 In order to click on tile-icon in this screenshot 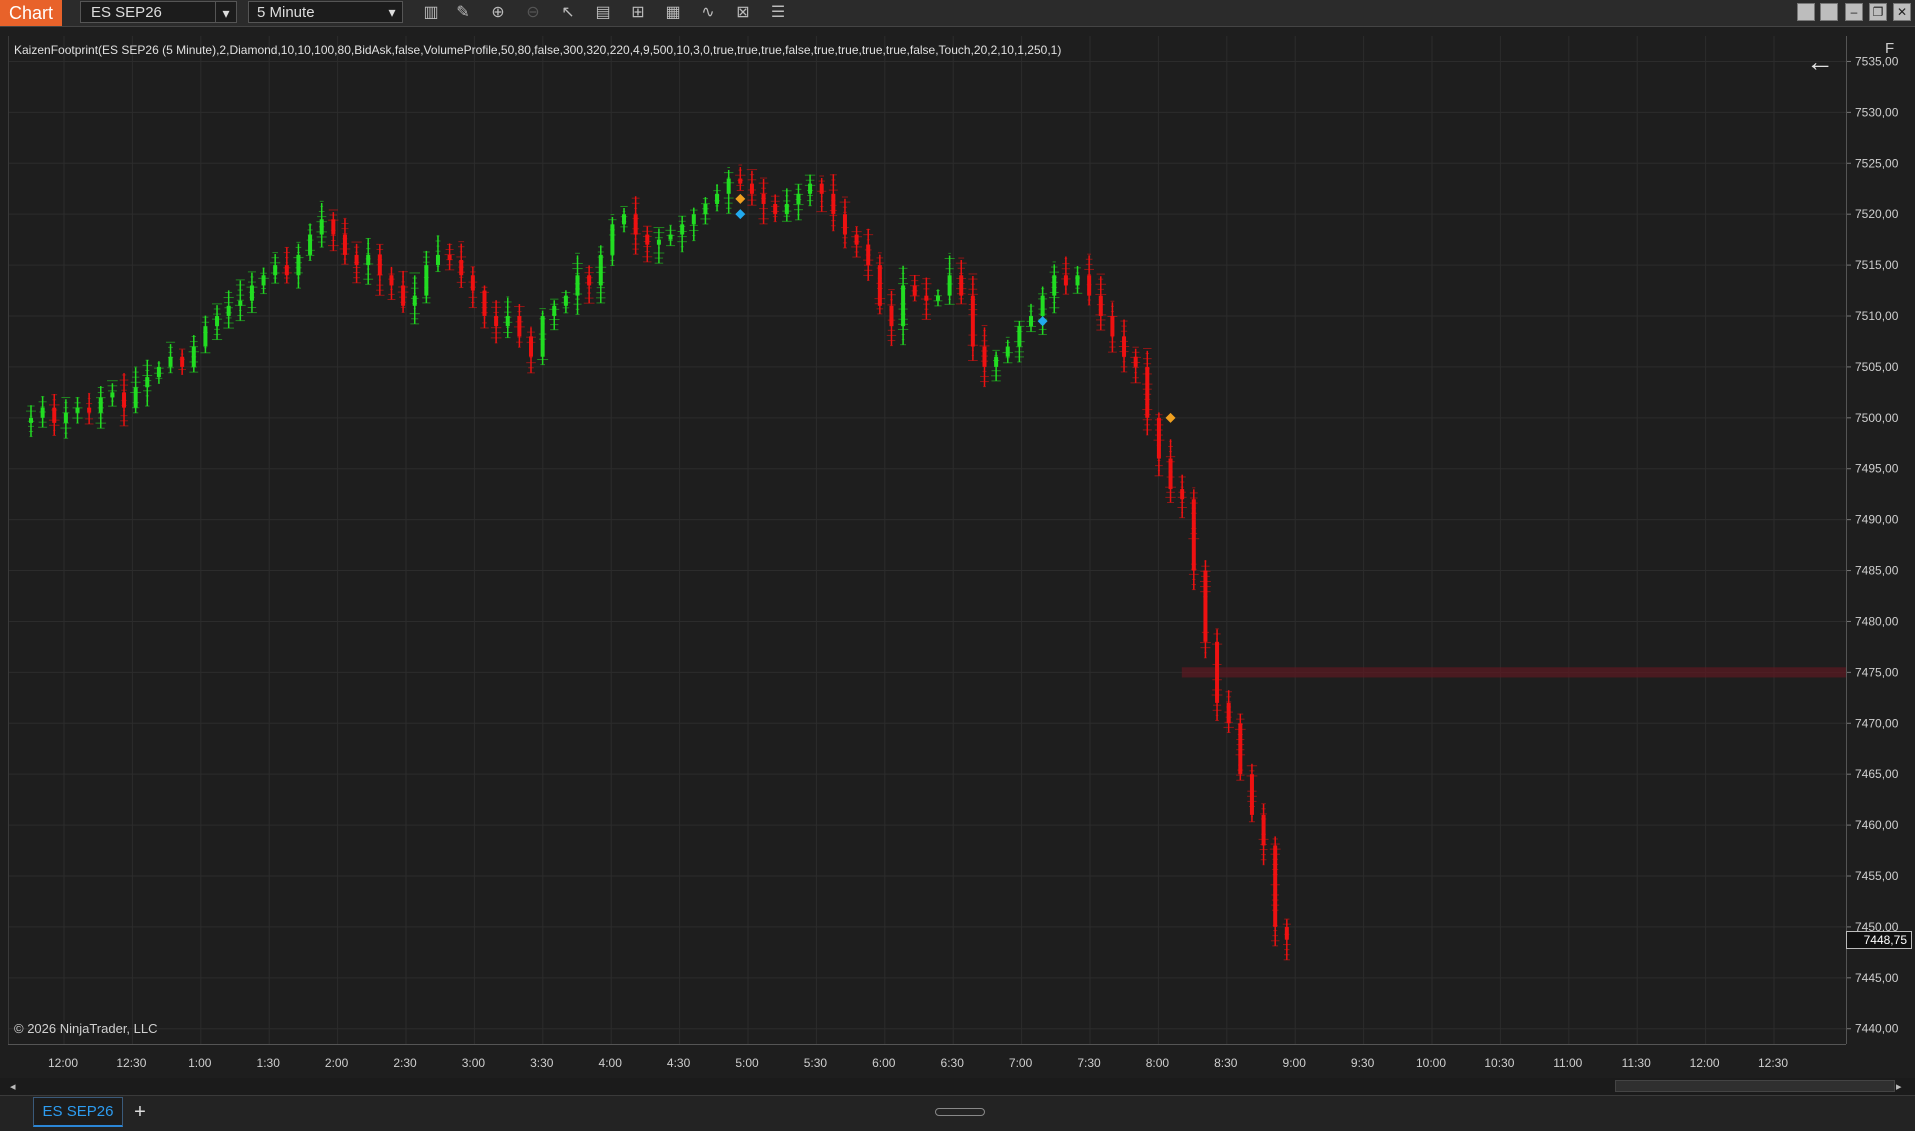, I will do `click(1806, 12)`.